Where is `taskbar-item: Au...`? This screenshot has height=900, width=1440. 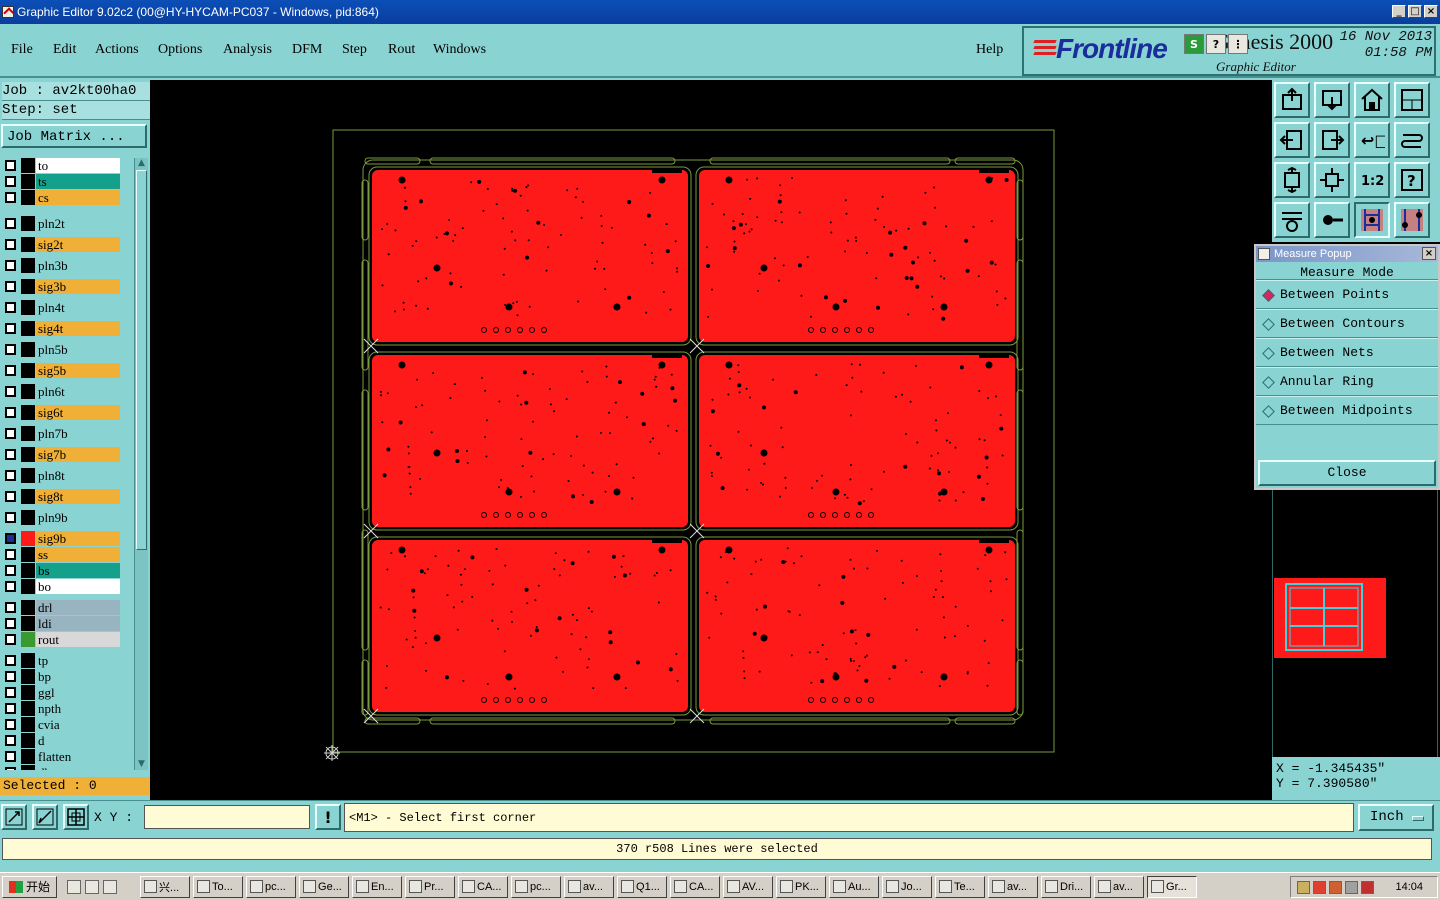
taskbar-item: Au... is located at coordinates (854, 886).